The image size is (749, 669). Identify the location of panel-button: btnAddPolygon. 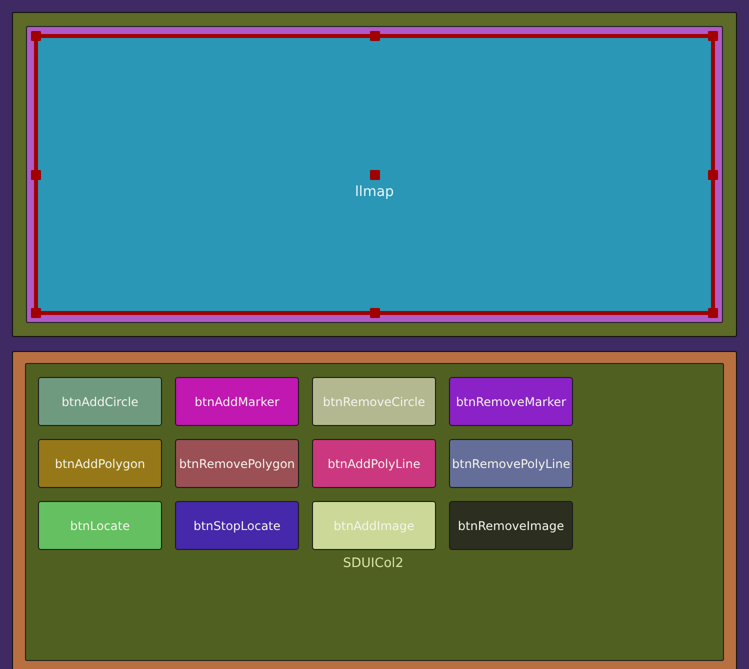
(100, 463).